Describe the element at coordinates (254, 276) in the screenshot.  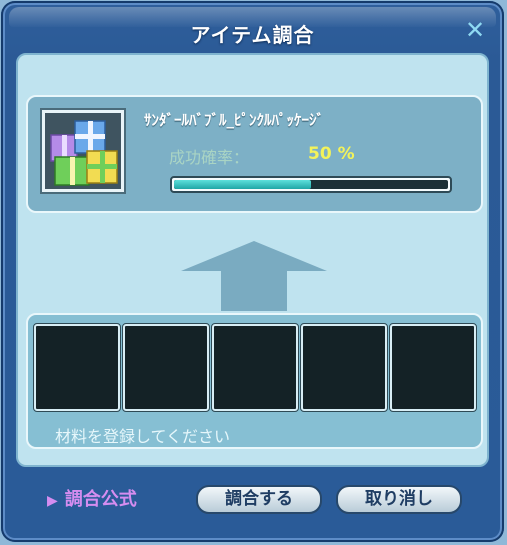
I see `up-arrow-icon` at that location.